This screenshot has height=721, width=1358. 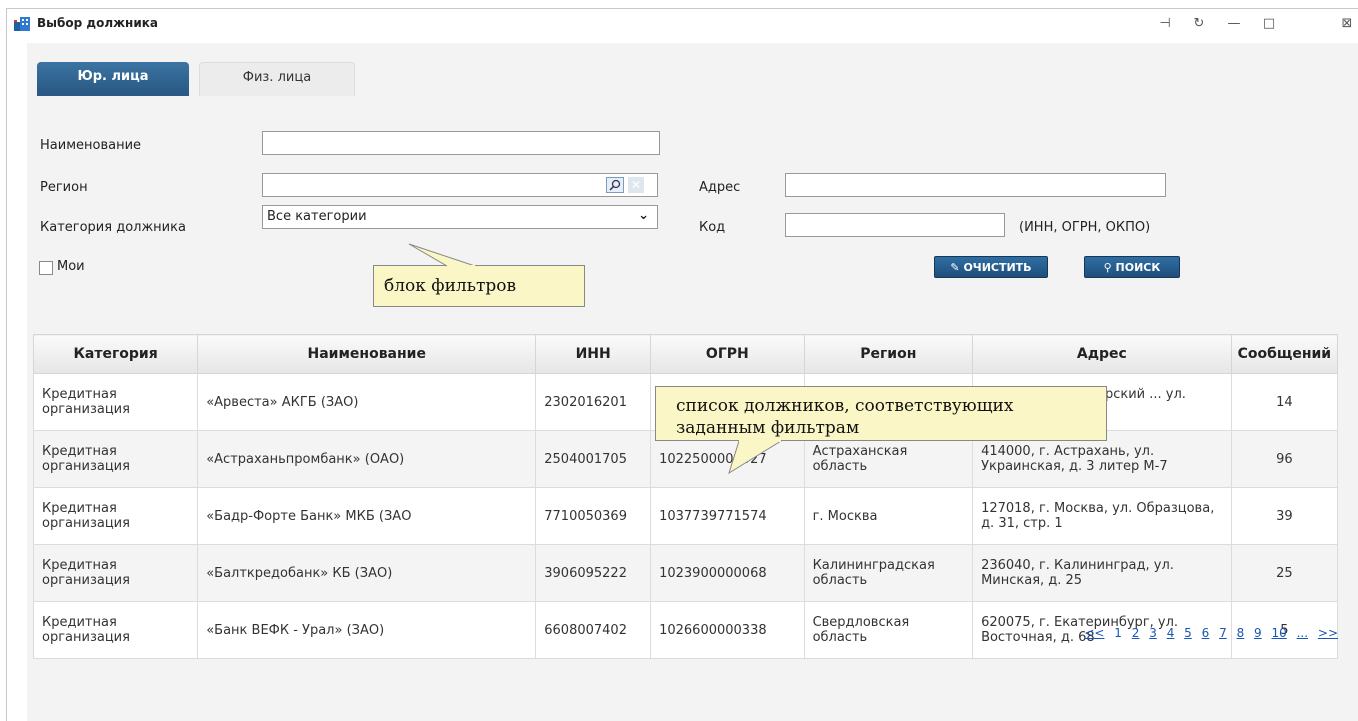 What do you see at coordinates (975, 185) in the screenshot?
I see `address-input` at bounding box center [975, 185].